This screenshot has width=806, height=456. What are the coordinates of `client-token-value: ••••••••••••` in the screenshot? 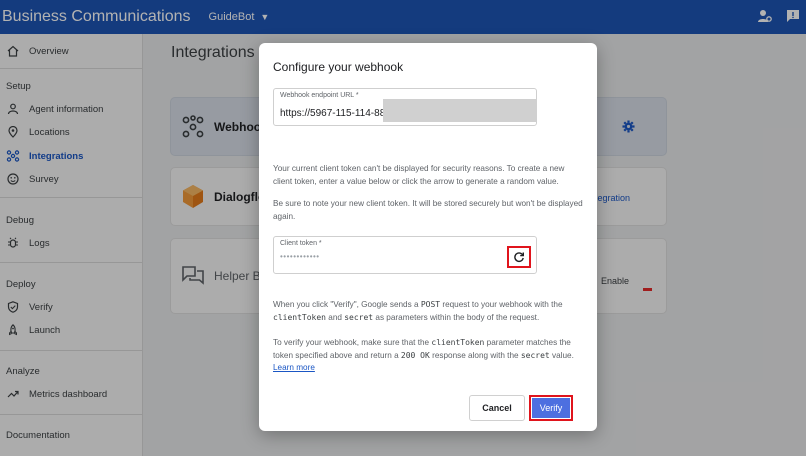 It's located at (300, 256).